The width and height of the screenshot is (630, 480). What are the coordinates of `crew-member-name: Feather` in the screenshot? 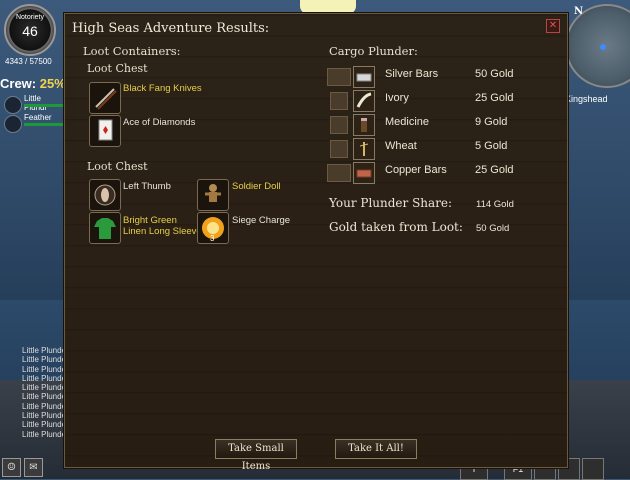 It's located at (38, 117).